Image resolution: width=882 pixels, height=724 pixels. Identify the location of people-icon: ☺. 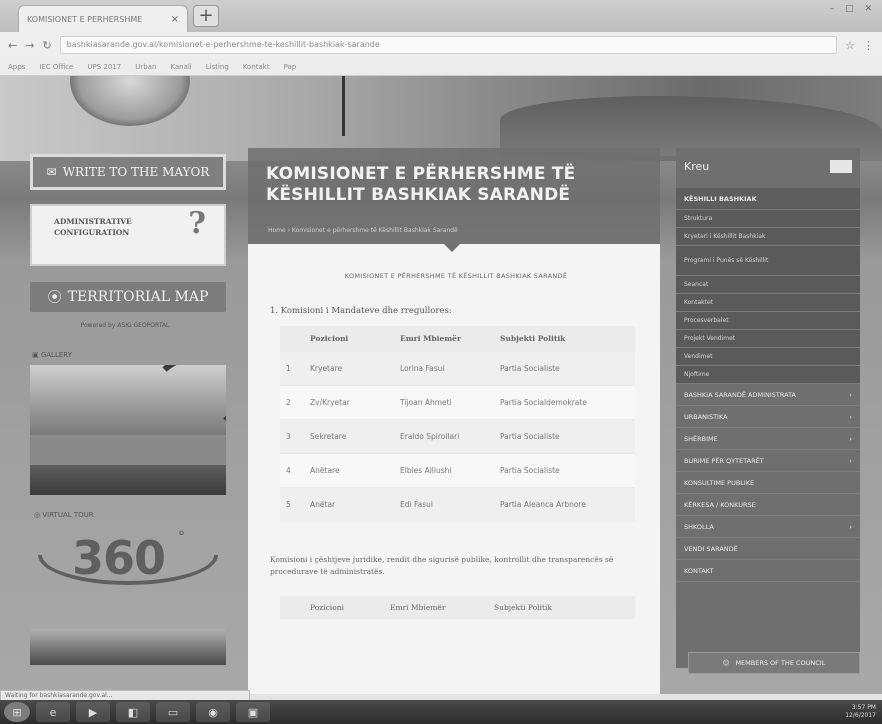
(726, 663).